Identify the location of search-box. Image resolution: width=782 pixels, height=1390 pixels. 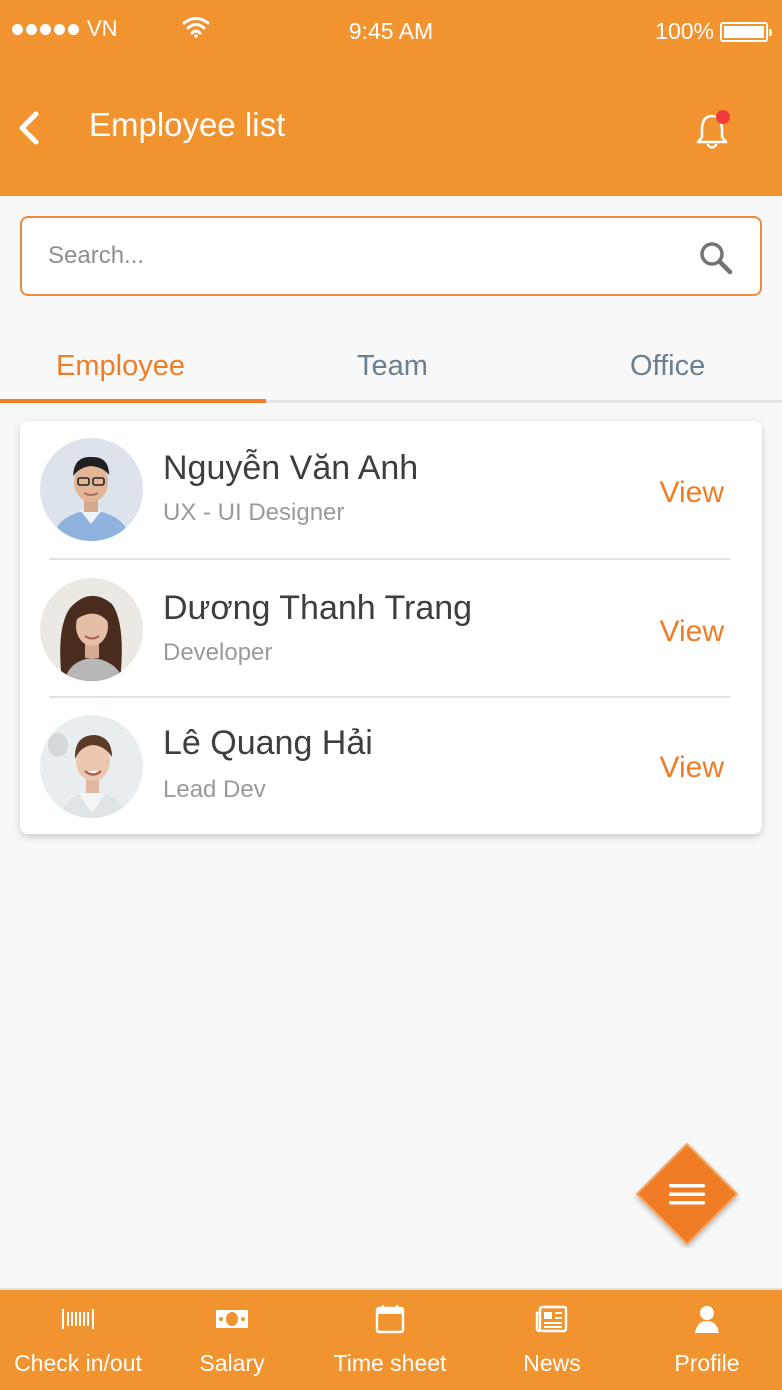
(391, 256).